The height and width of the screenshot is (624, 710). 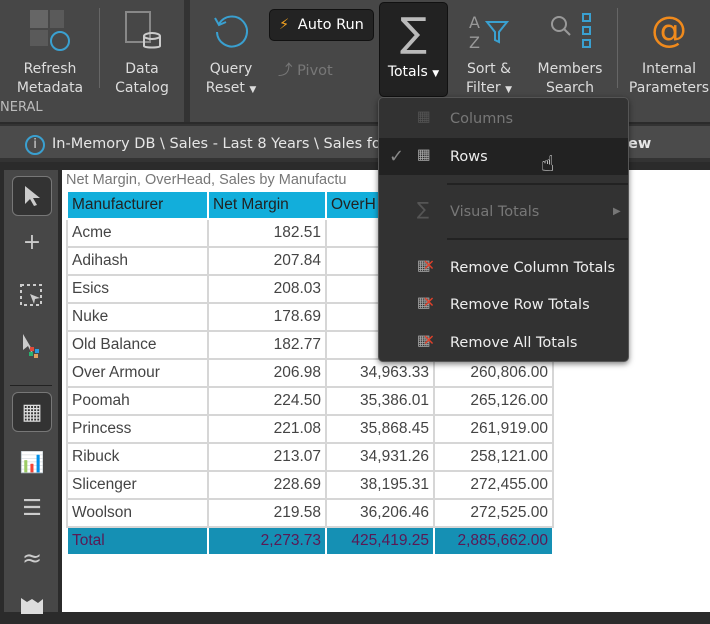 I want to click on value-cell: 35,386.01, so click(x=380, y=401).